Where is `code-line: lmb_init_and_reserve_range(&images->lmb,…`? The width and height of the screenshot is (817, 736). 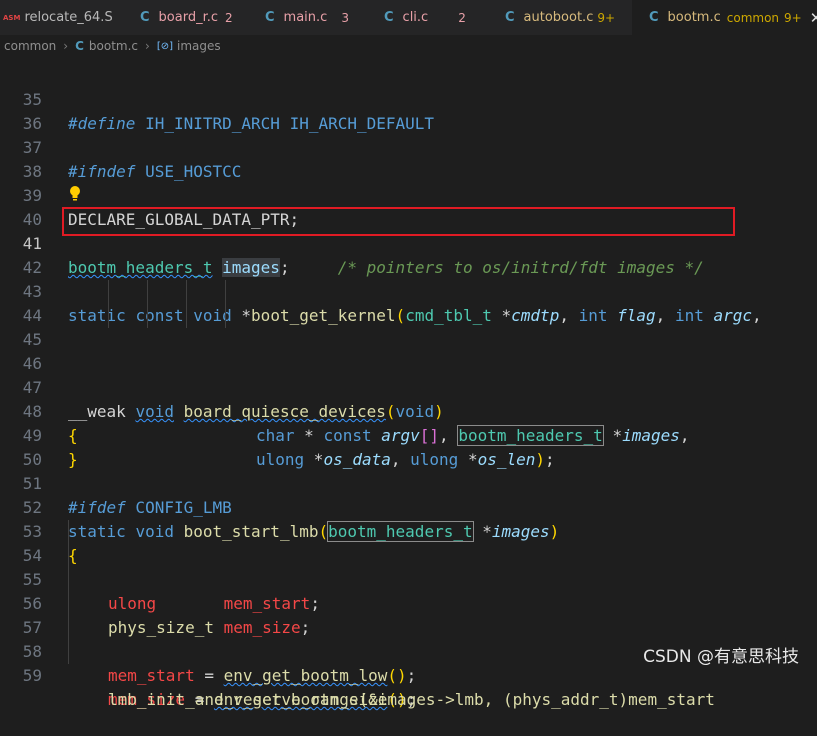 code-line: lmb_init_and_reserve_range(&images->lmb,… is located at coordinates (408, 686).